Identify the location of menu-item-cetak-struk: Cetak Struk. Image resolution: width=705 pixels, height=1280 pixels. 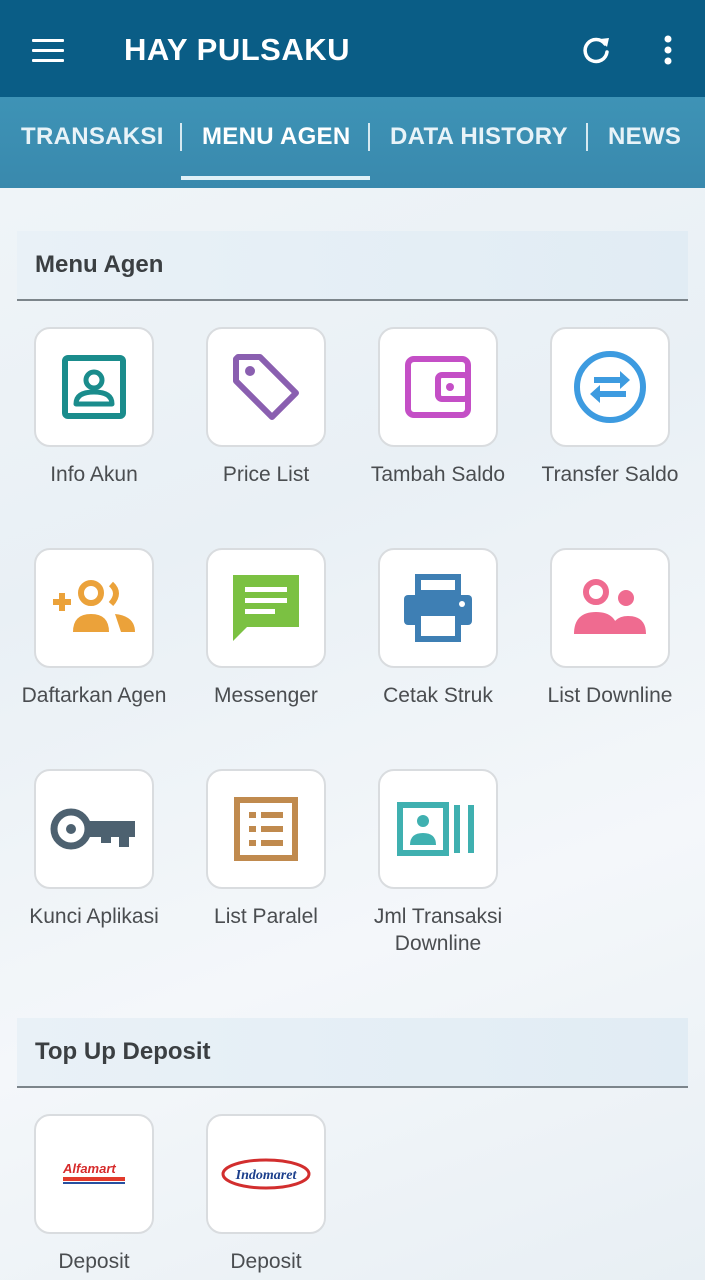
(438, 628).